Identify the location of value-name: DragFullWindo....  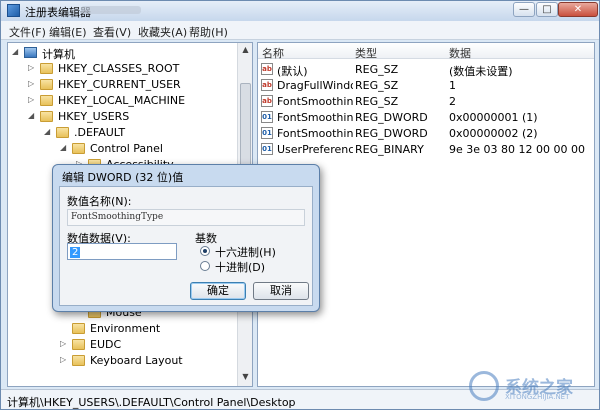
(315, 85).